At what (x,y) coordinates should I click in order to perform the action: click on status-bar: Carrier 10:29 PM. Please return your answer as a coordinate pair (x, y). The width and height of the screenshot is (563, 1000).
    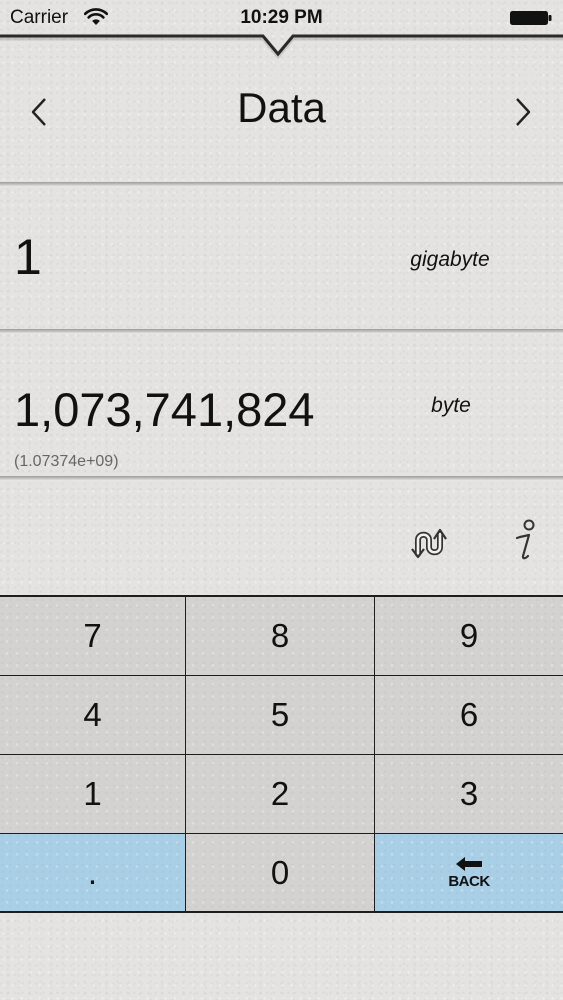
    Looking at the image, I should click on (281, 18).